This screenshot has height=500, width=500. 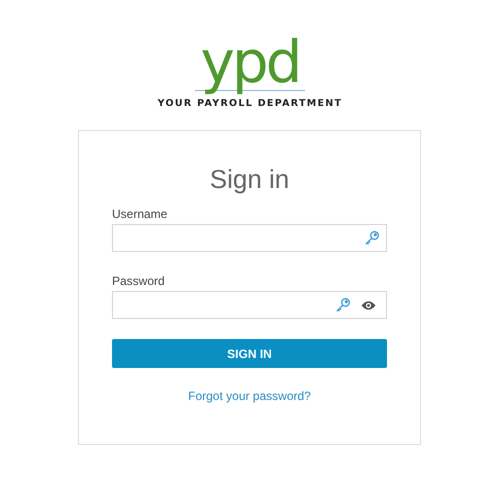 I want to click on logo-tagline: YOUR PAYROLL DEPARTMENT, so click(x=250, y=104).